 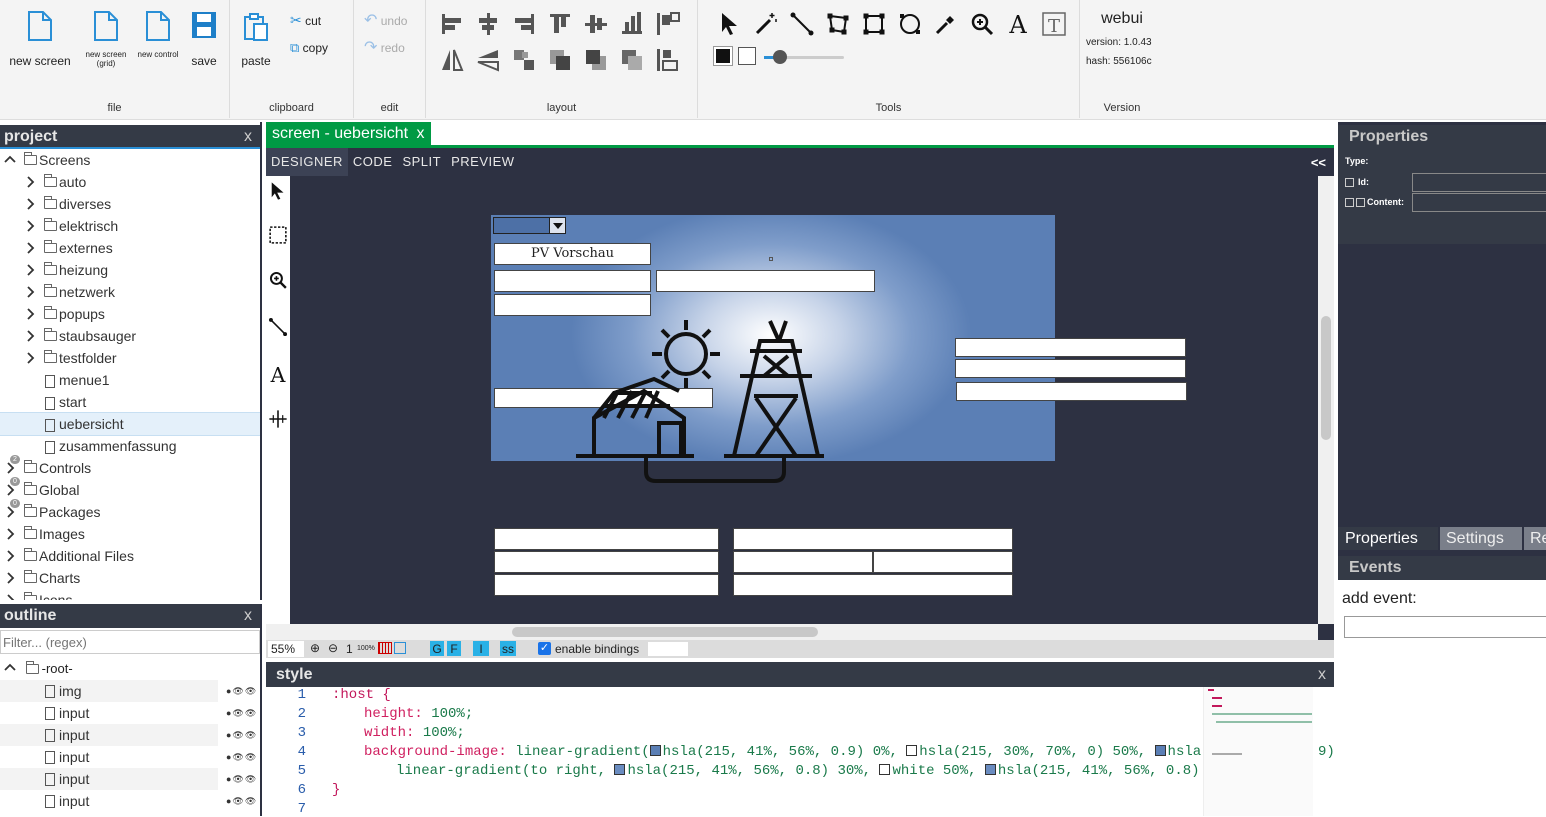 I want to click on pointer-icon, so click(x=730, y=24).